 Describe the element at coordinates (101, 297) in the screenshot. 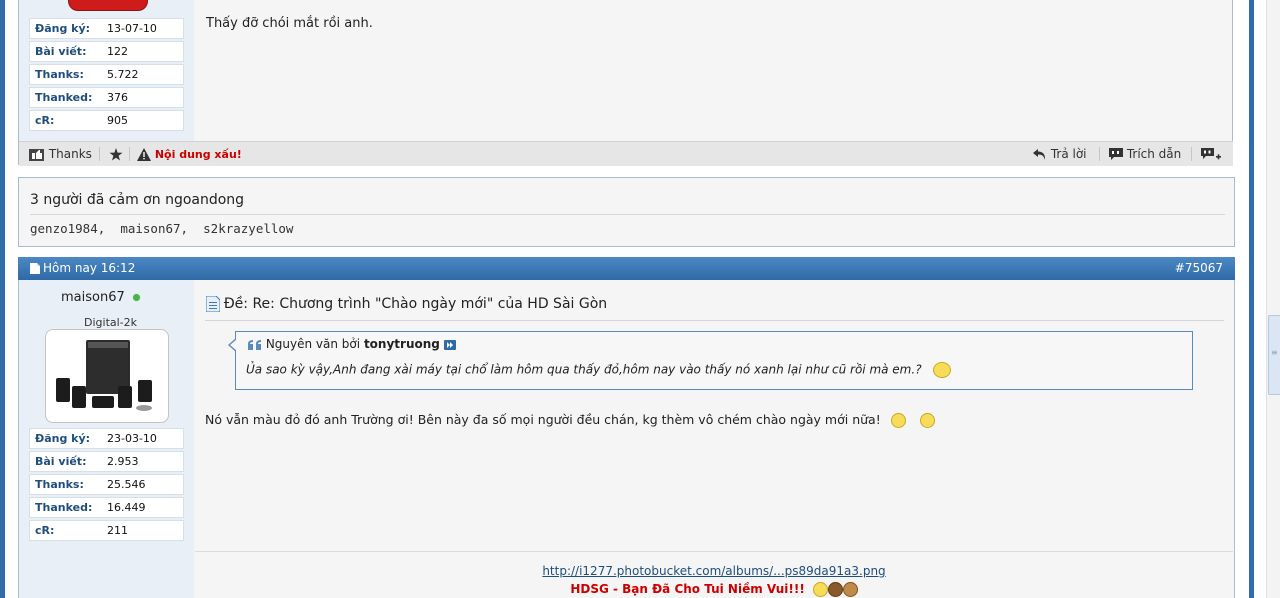

I see `post2-username: maison67` at that location.